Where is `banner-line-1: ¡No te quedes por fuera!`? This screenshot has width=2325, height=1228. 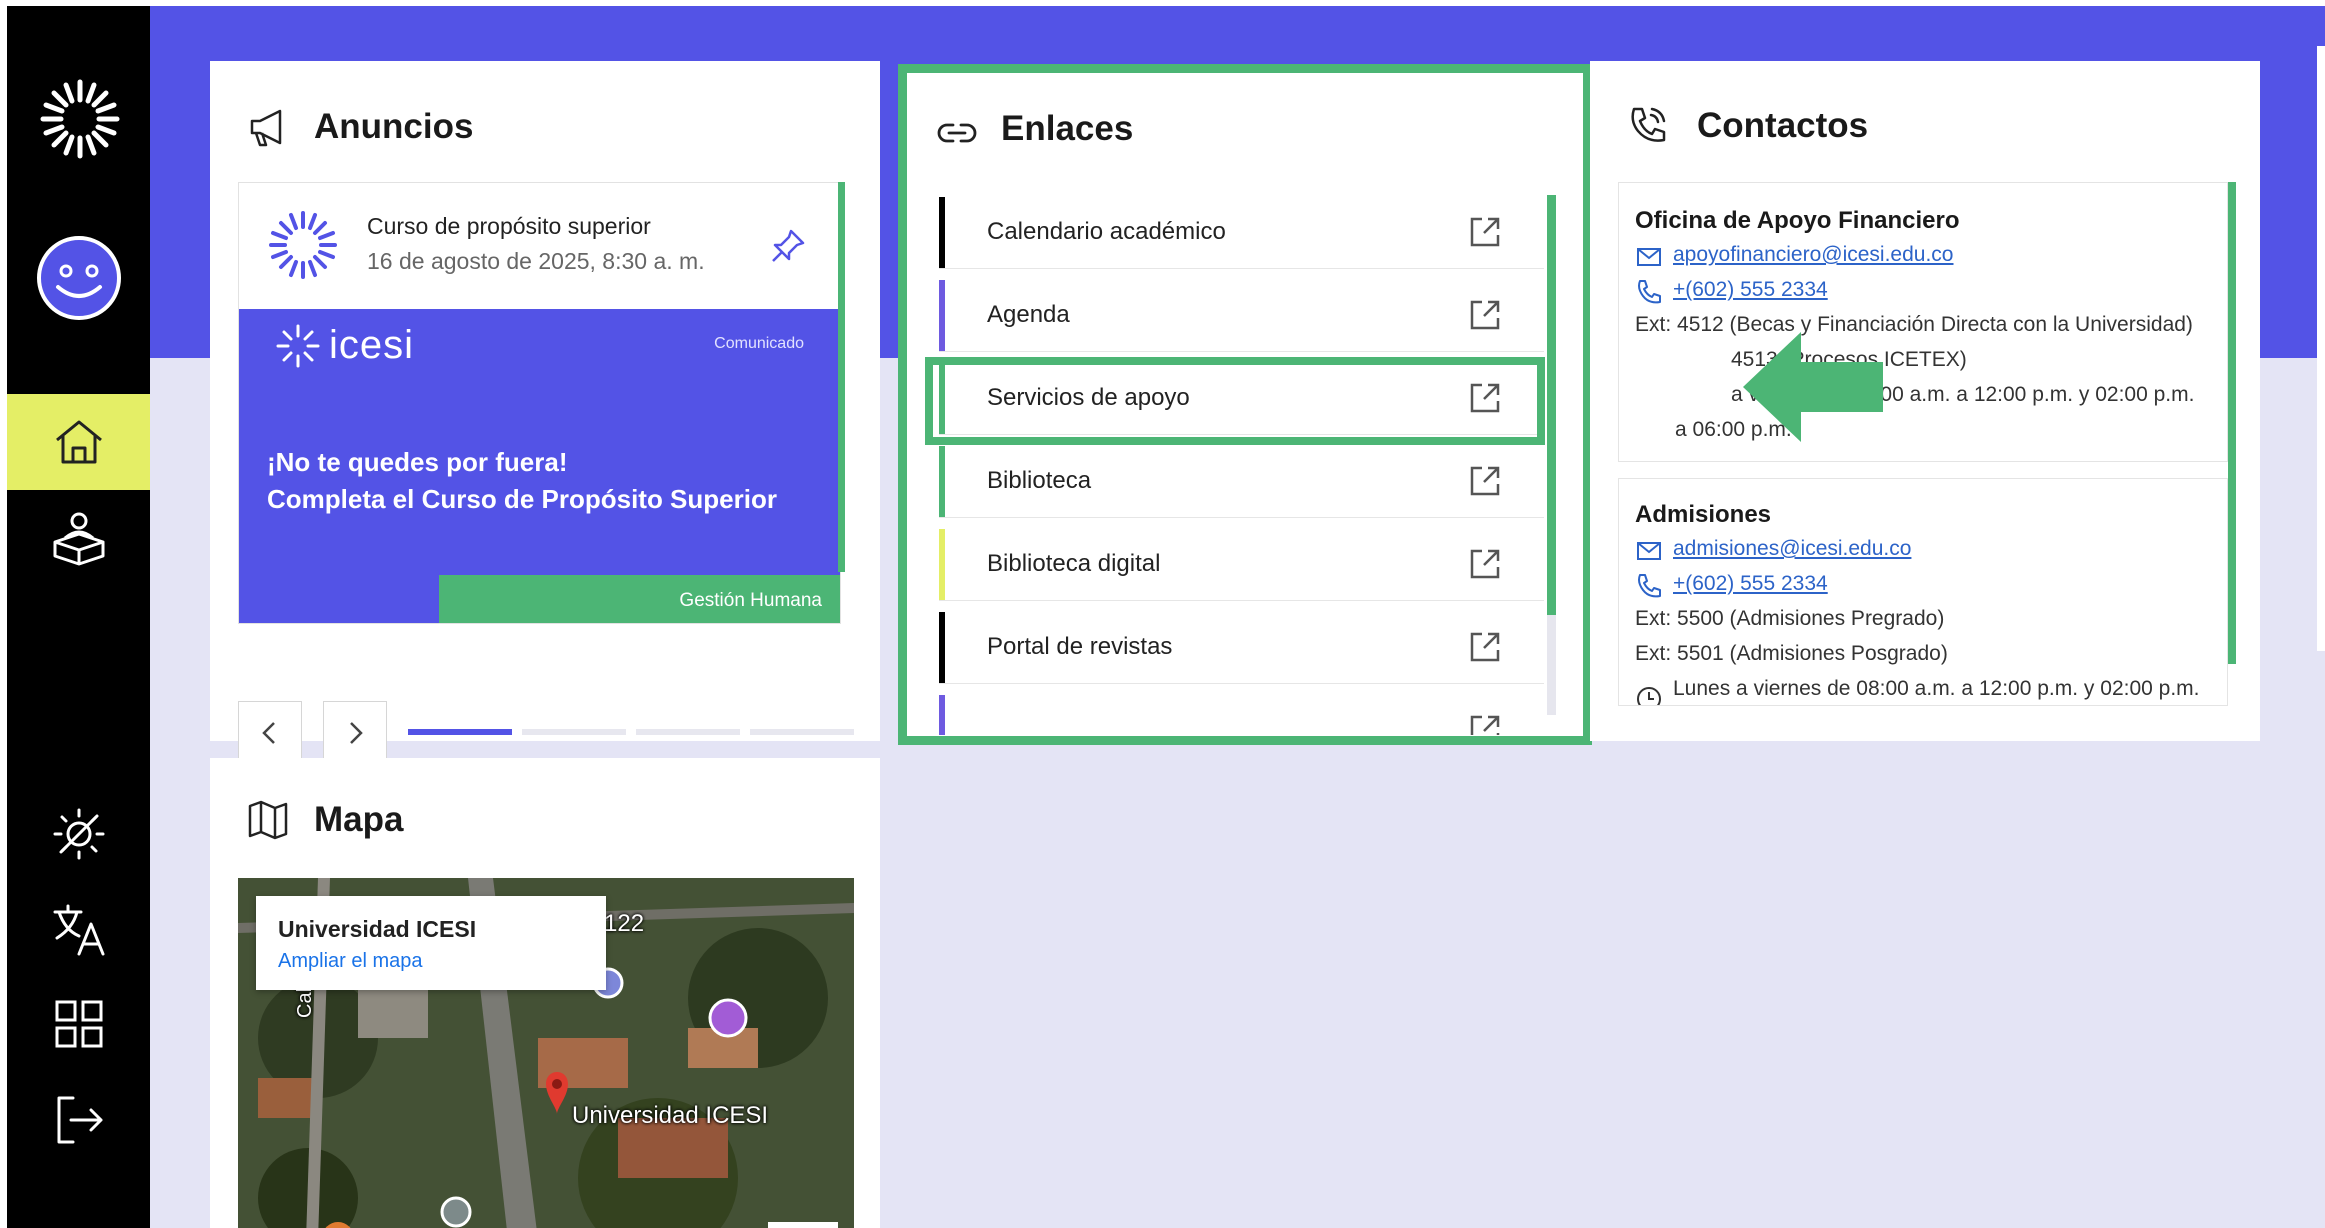
banner-line-1: ¡No te quedes por fuera! is located at coordinates (417, 462).